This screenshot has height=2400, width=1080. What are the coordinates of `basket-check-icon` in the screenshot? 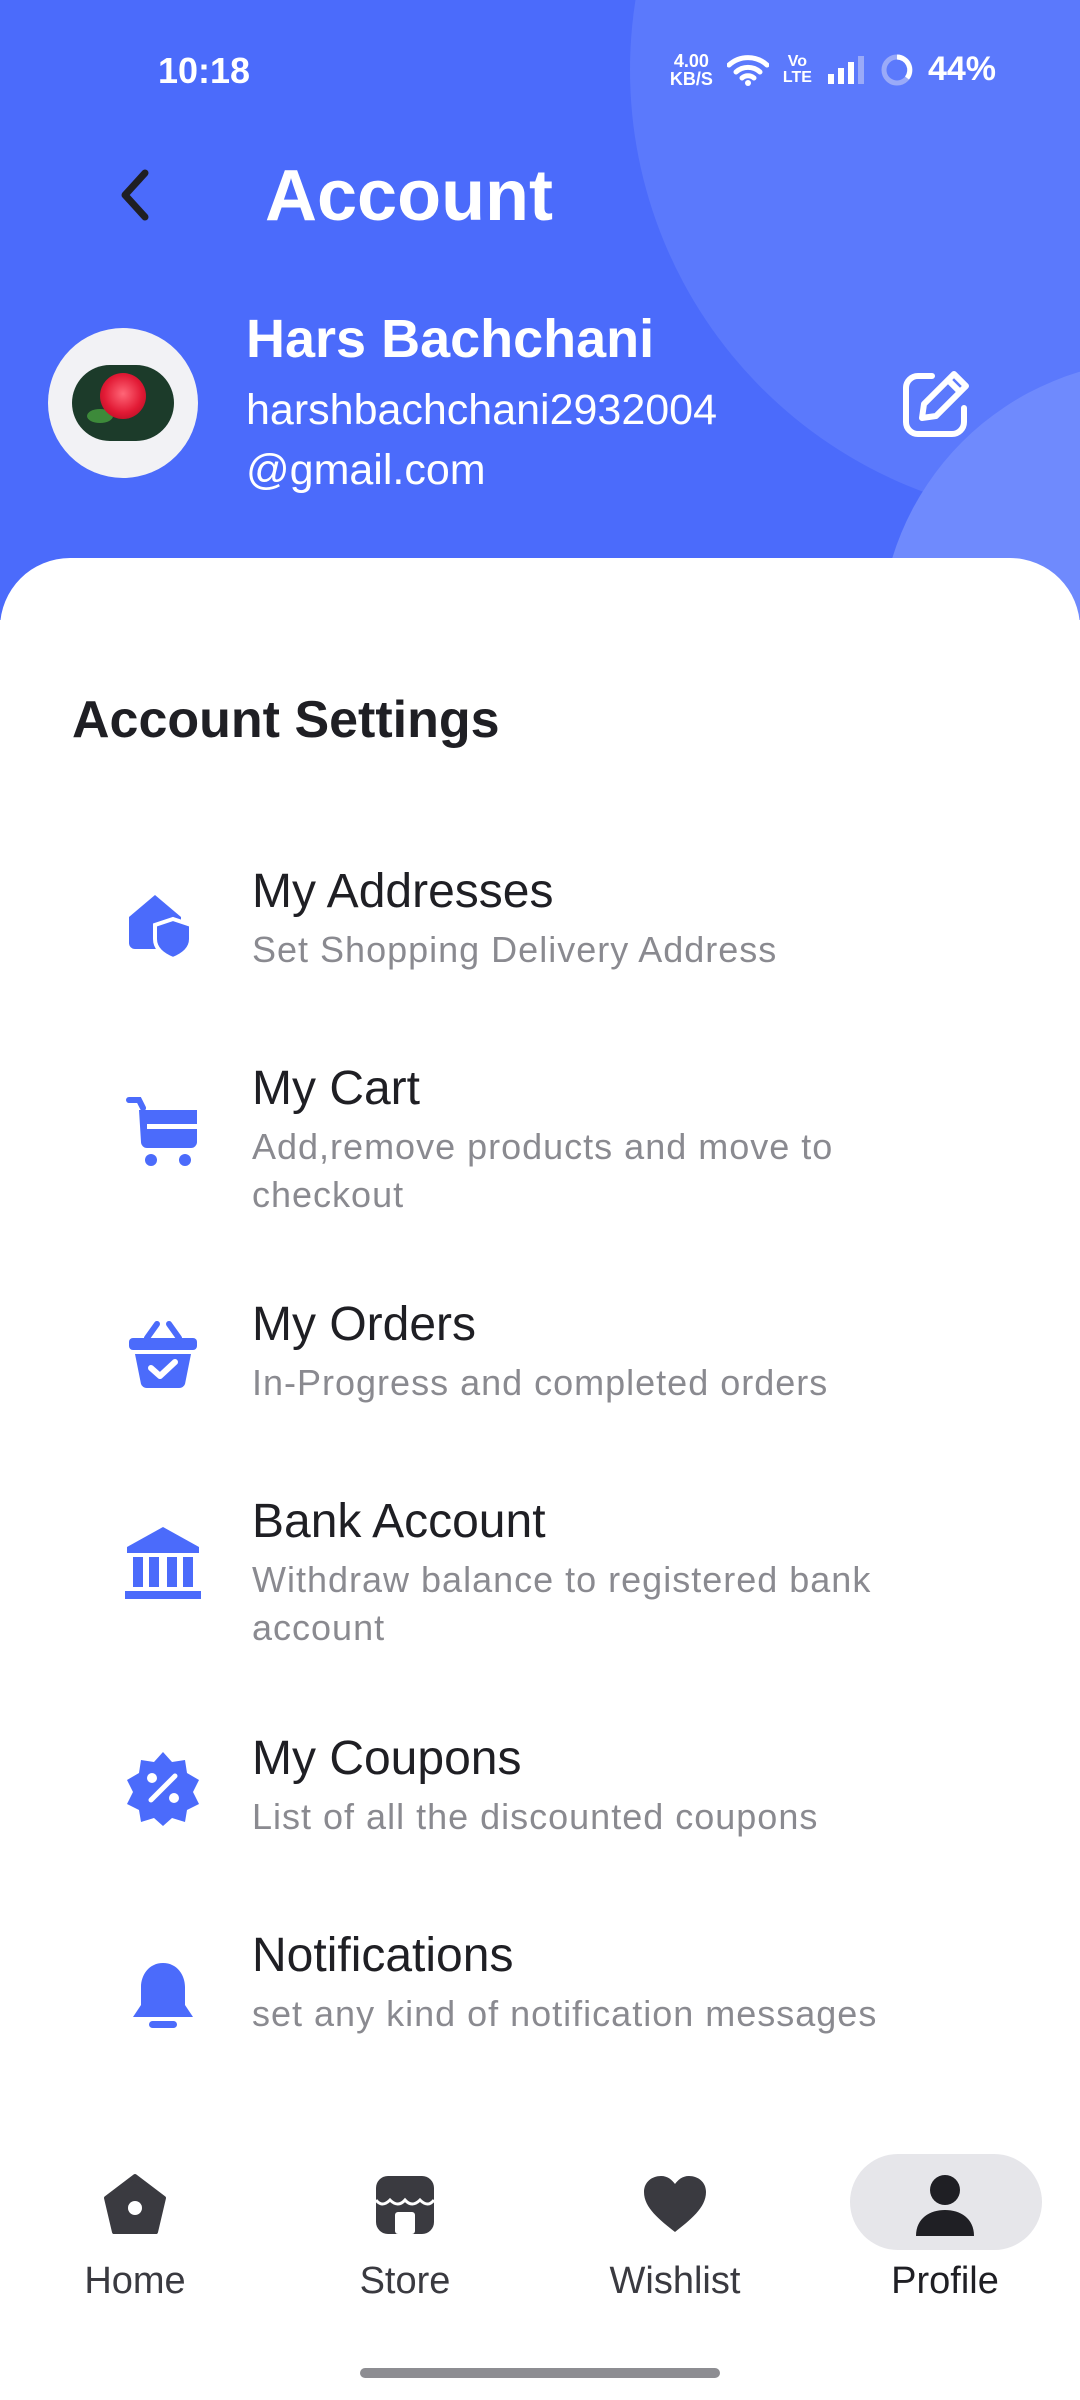 It's located at (163, 1354).